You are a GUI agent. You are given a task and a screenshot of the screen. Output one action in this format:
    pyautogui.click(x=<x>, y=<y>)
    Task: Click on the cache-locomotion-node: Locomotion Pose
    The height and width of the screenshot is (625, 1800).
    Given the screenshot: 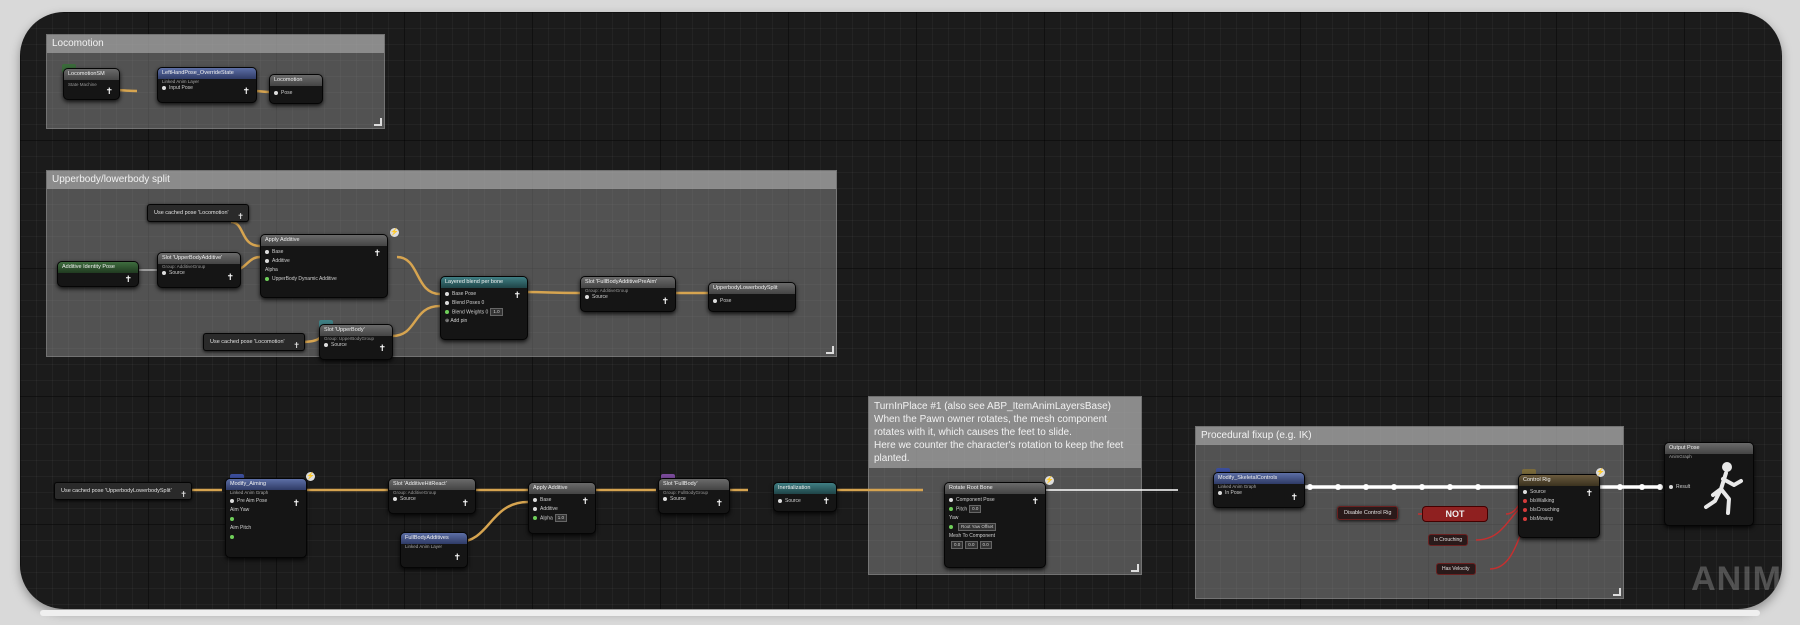 What is the action you would take?
    pyautogui.click(x=296, y=89)
    